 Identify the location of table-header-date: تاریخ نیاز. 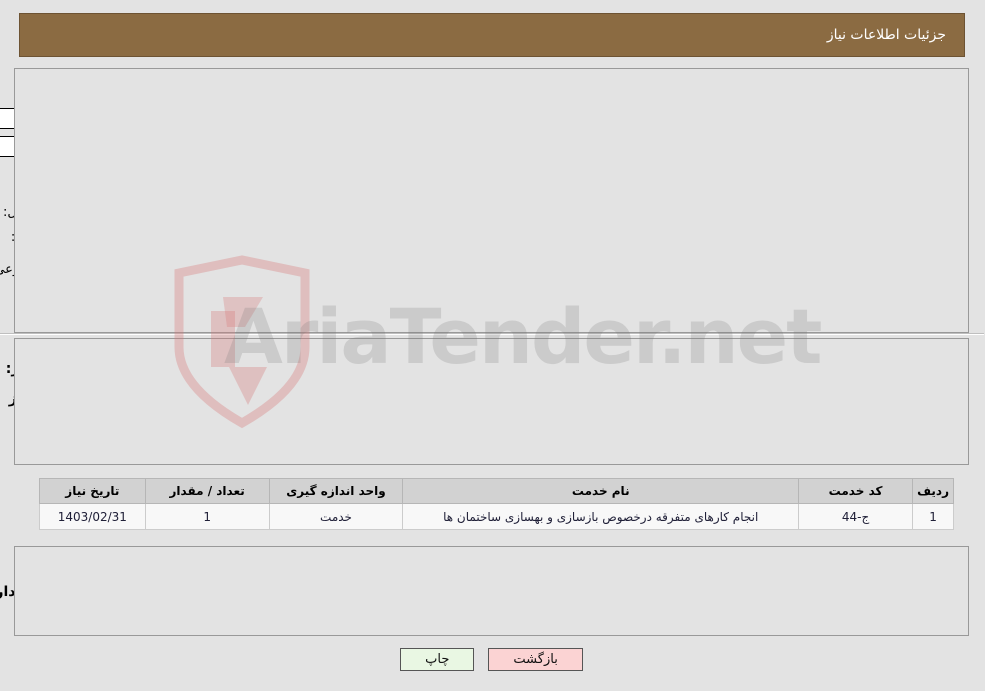
(93, 491).